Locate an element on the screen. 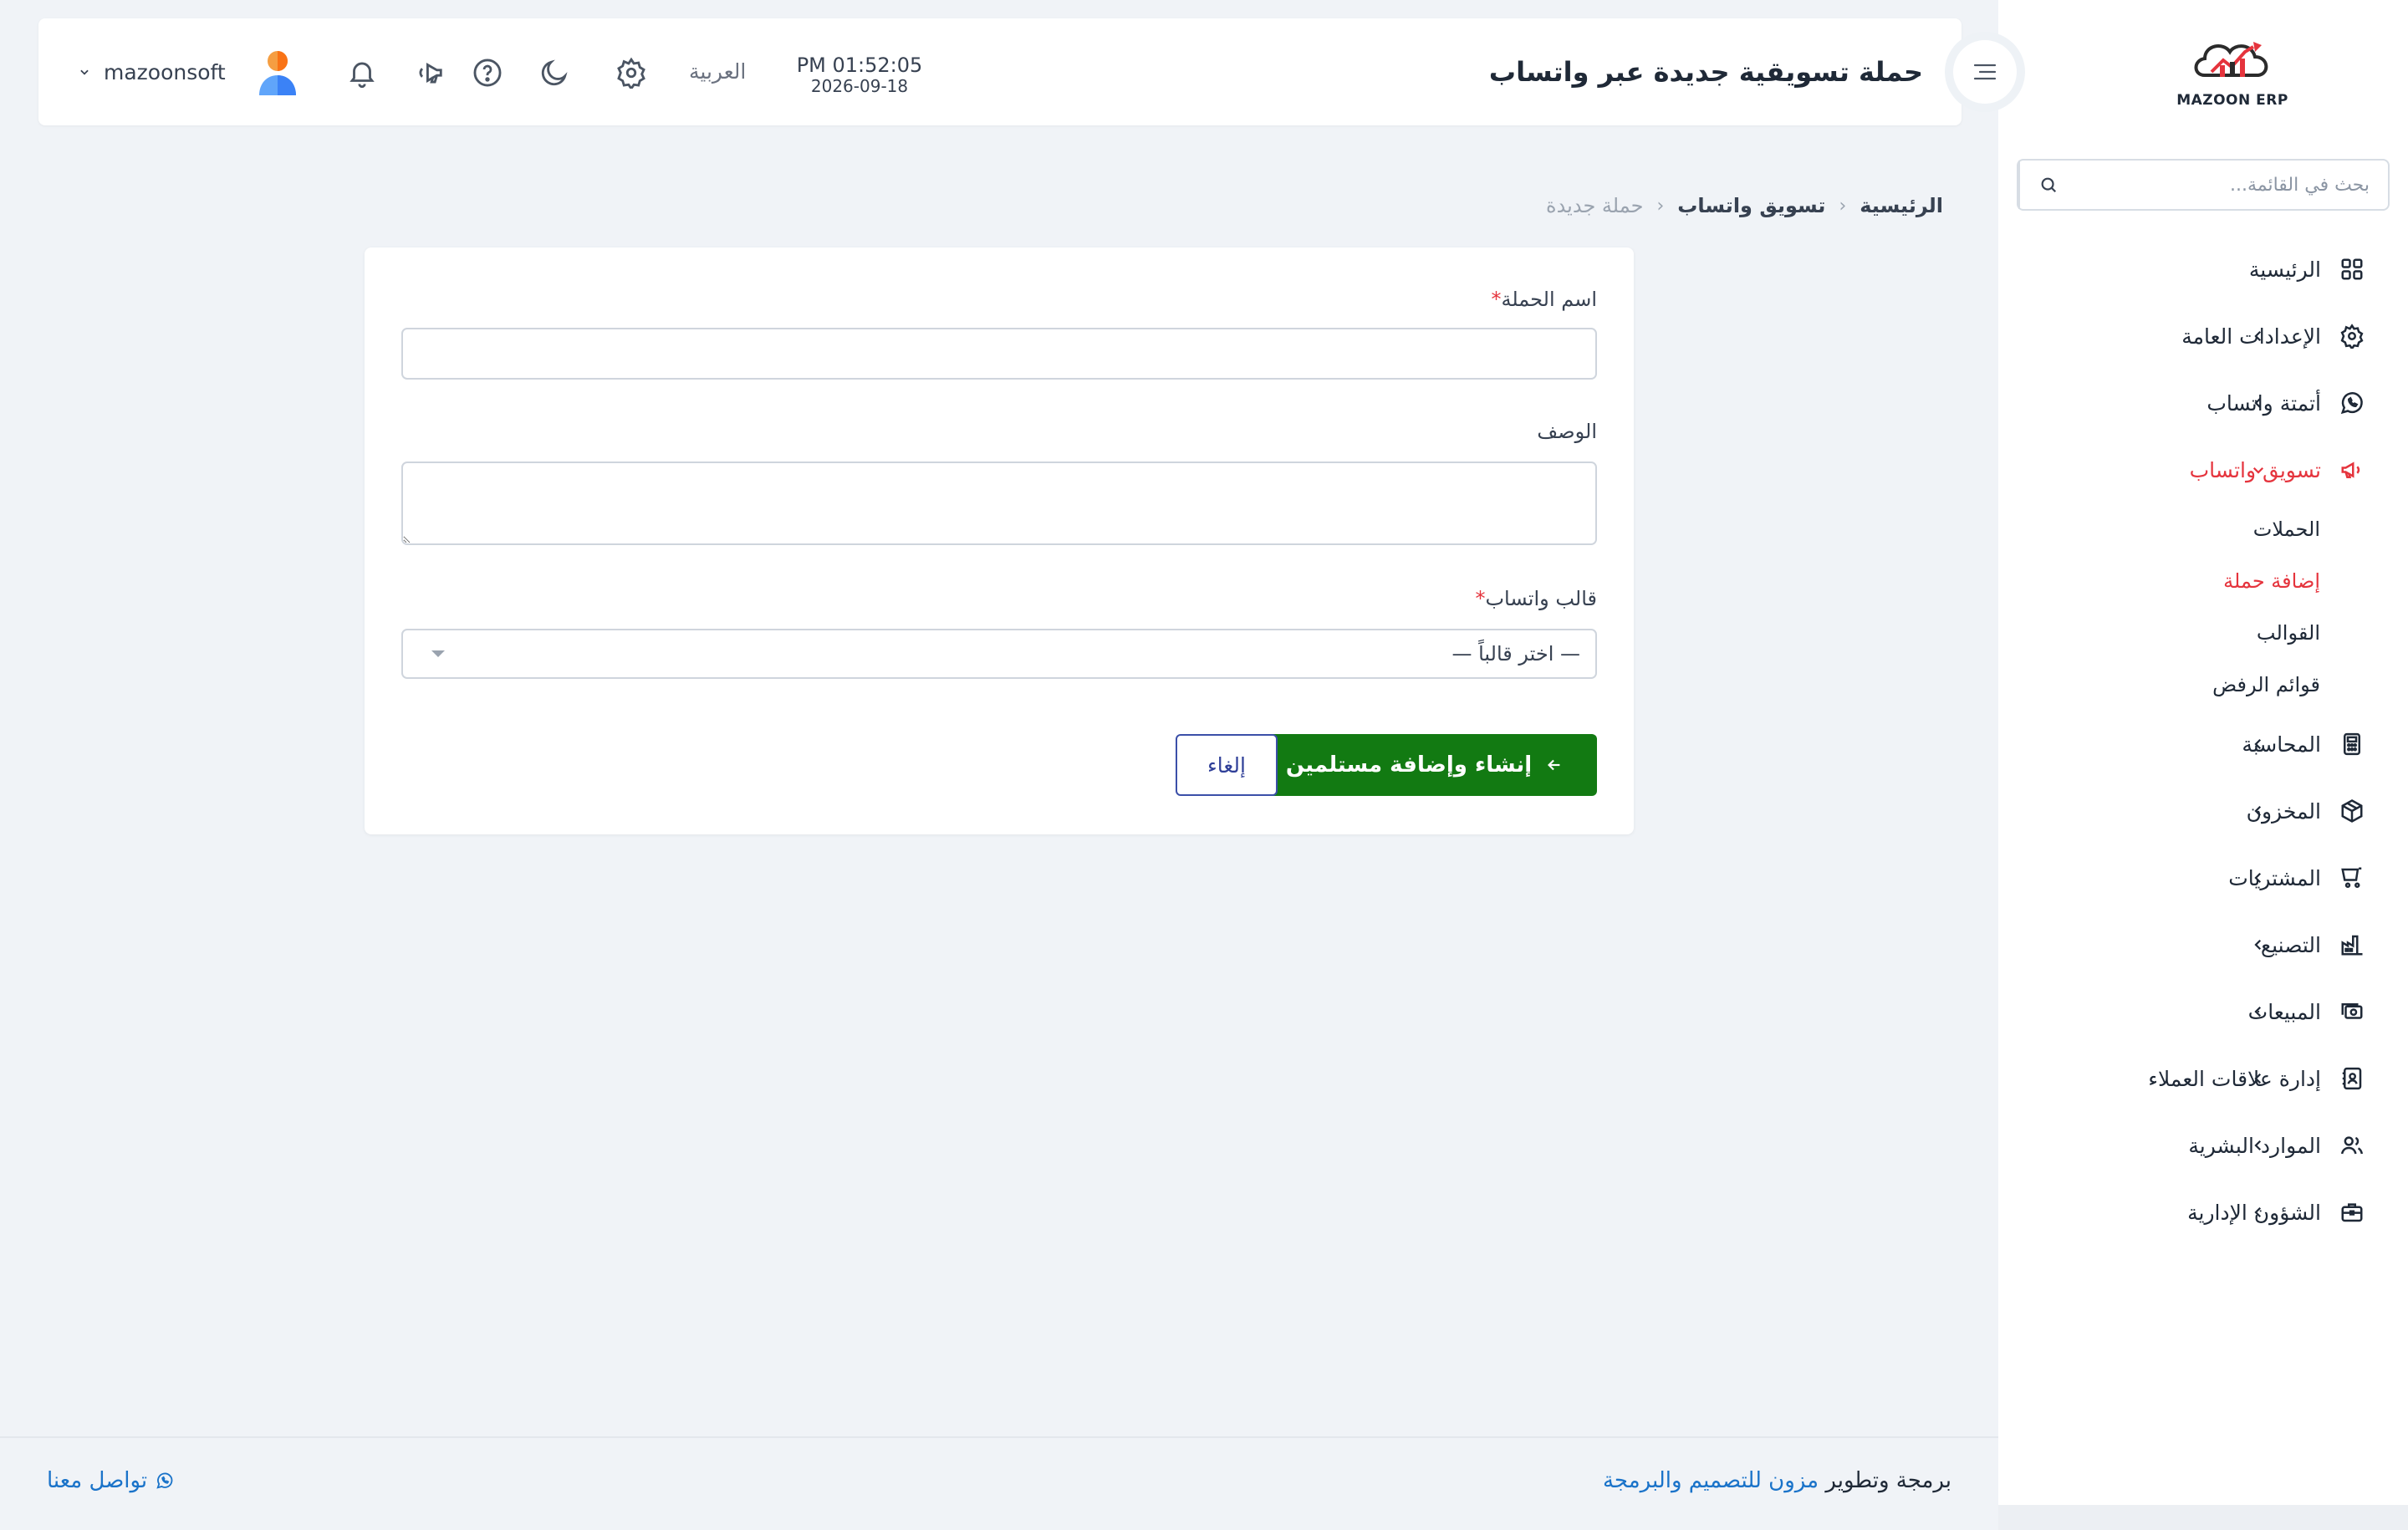 The height and width of the screenshot is (1530, 2408). announcements-button is located at coordinates (428, 72).